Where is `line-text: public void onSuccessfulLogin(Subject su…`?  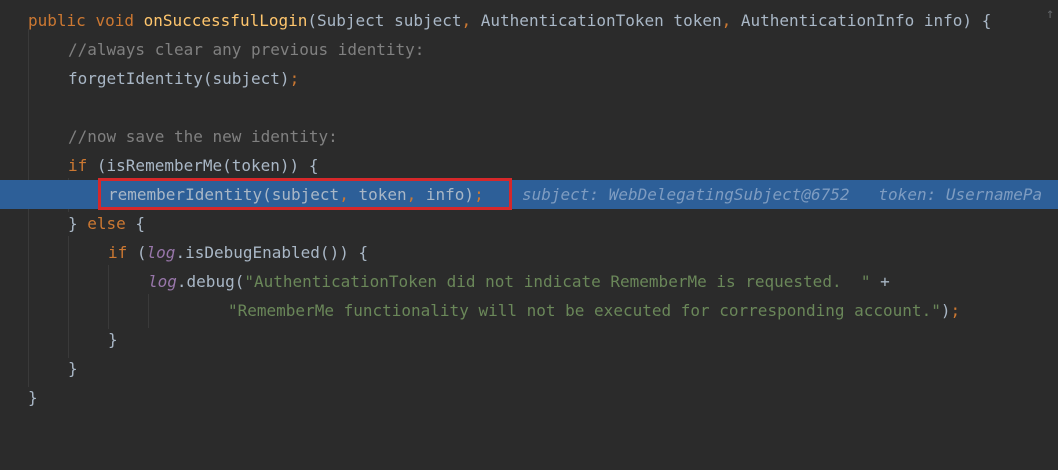 line-text: public void onSuccessfulLogin(Subject su… is located at coordinates (509, 20).